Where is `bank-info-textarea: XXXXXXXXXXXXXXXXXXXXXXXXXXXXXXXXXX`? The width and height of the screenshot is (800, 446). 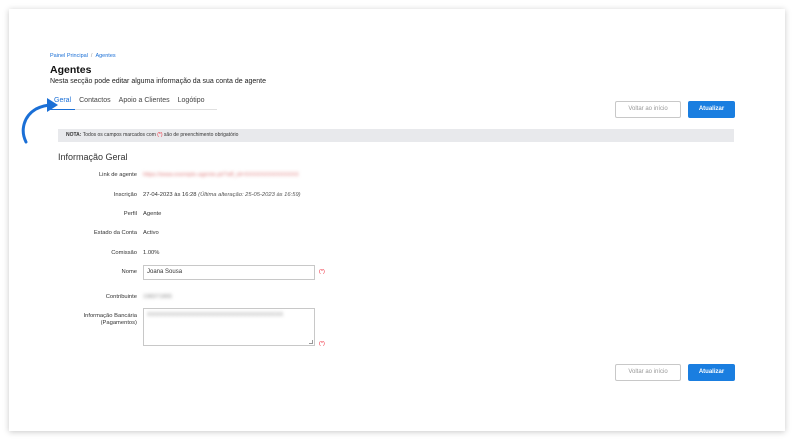
bank-info-textarea: XXXXXXXXXXXXXXXXXXXXXXXXXXXXXXXXXX is located at coordinates (229, 327).